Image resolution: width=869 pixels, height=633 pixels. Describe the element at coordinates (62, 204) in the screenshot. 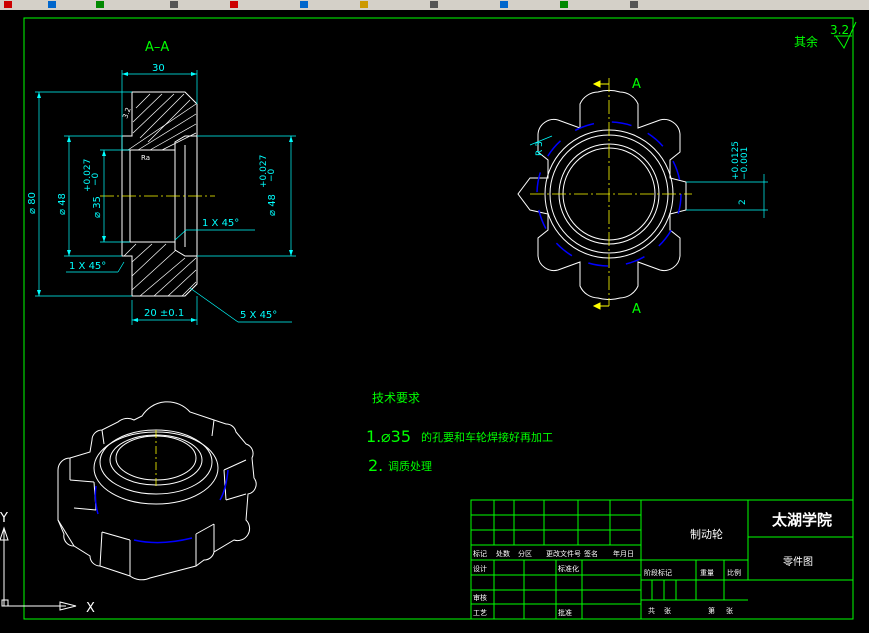

I see `dim-dia-48-left: ⌀ 48` at that location.